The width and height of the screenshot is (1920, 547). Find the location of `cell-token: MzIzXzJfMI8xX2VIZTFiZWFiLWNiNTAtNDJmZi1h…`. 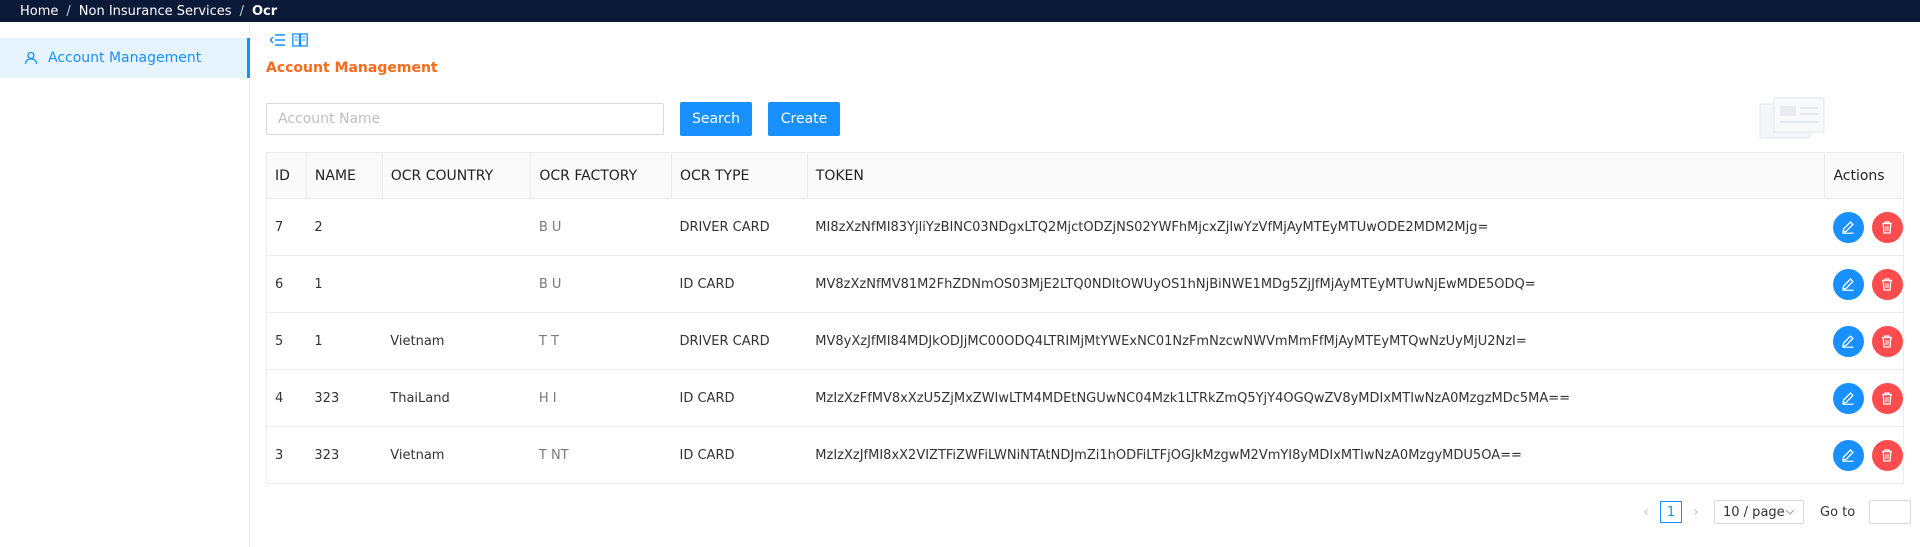

cell-token: MzIzXzJfMI8xX2VIZTFiZWFiLWNiNTAtNDJmZi1h… is located at coordinates (1316, 455).